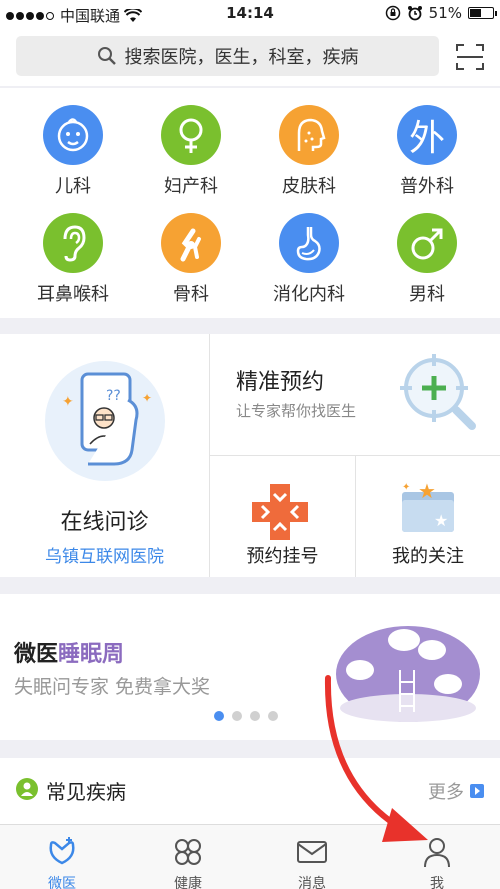  What do you see at coordinates (355, 394) in the screenshot?
I see `precise-appointment-card: 精准预约 让专家帮你找医生` at bounding box center [355, 394].